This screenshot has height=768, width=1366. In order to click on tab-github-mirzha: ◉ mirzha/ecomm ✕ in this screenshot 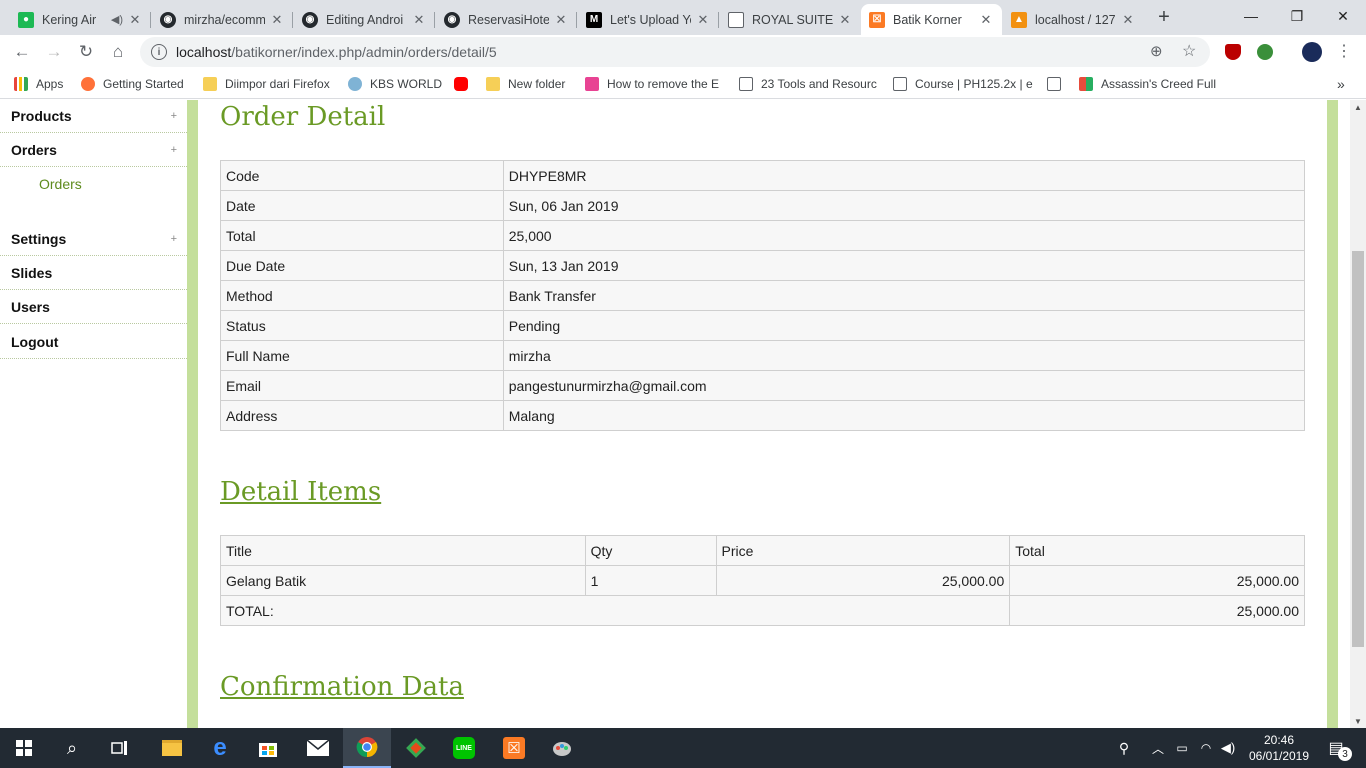, I will do `click(222, 19)`.